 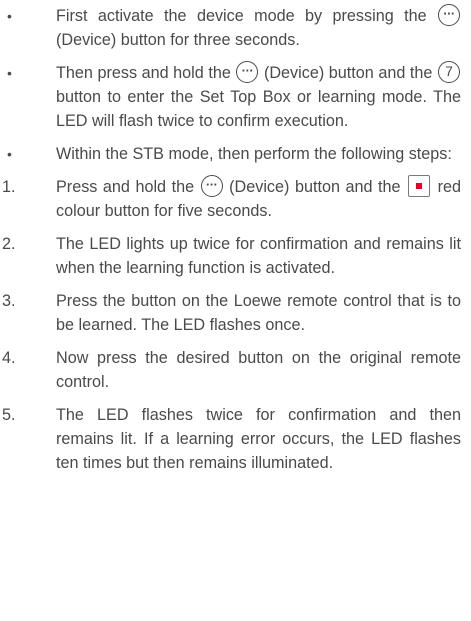 I want to click on step-number: 2., so click(x=9, y=244).